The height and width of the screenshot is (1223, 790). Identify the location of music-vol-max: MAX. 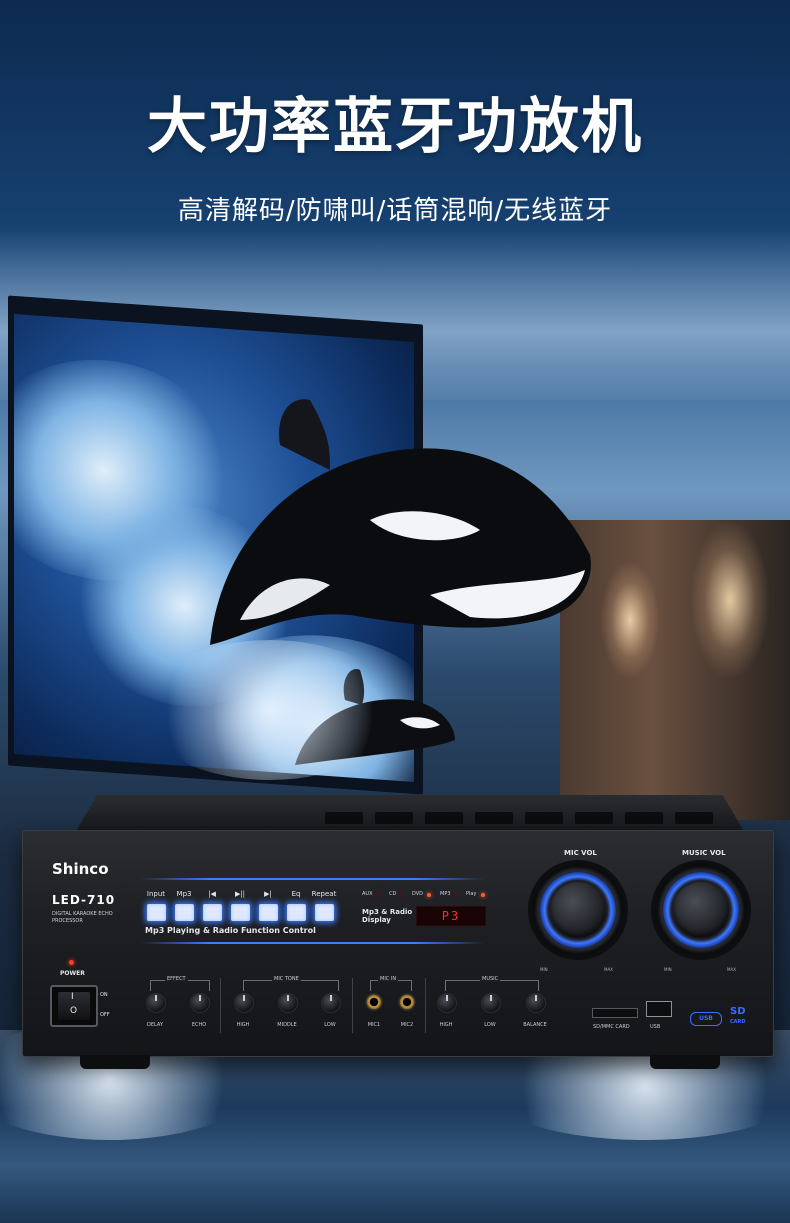
(731, 969).